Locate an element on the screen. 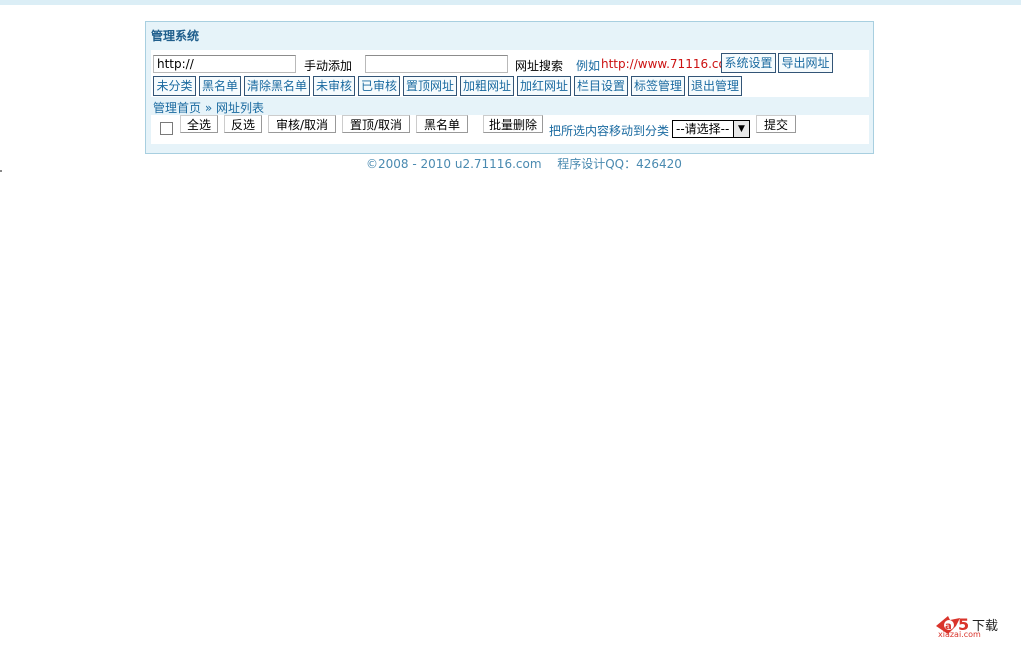 The image size is (1021, 647). a5-logo-watermark: a 5 下载 xiazai.com is located at coordinates (972, 625).